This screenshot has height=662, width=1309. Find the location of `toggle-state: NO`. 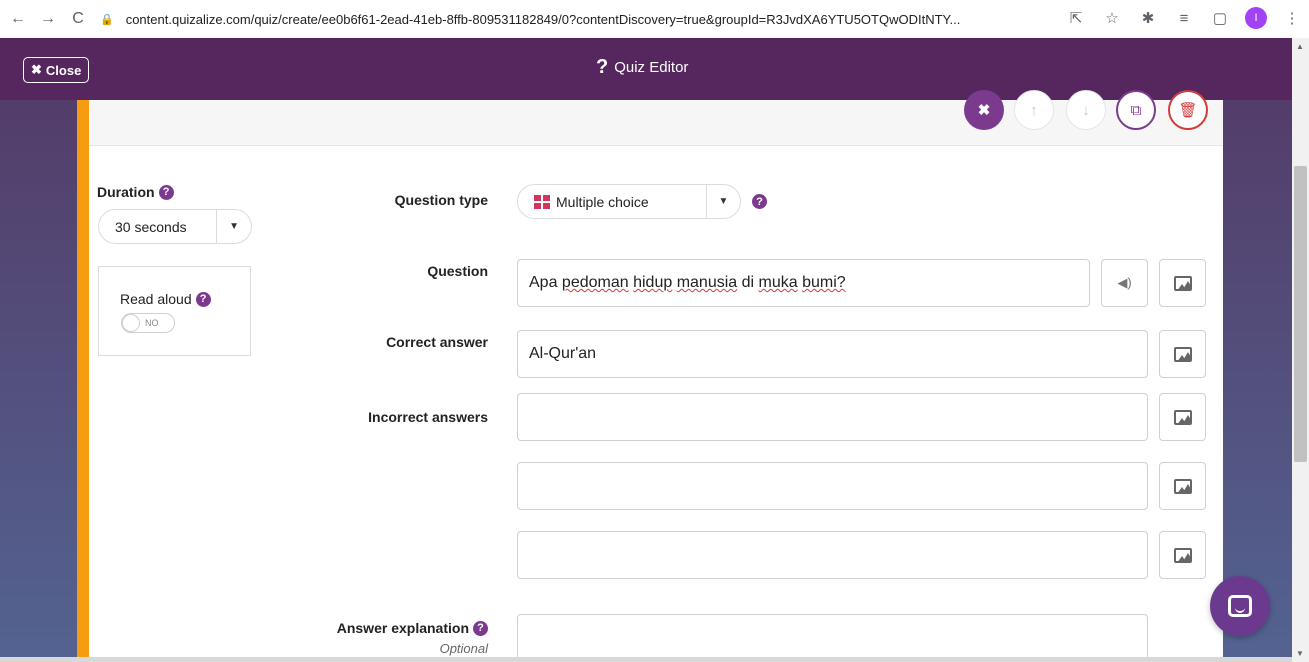

toggle-state: NO is located at coordinates (152, 323).